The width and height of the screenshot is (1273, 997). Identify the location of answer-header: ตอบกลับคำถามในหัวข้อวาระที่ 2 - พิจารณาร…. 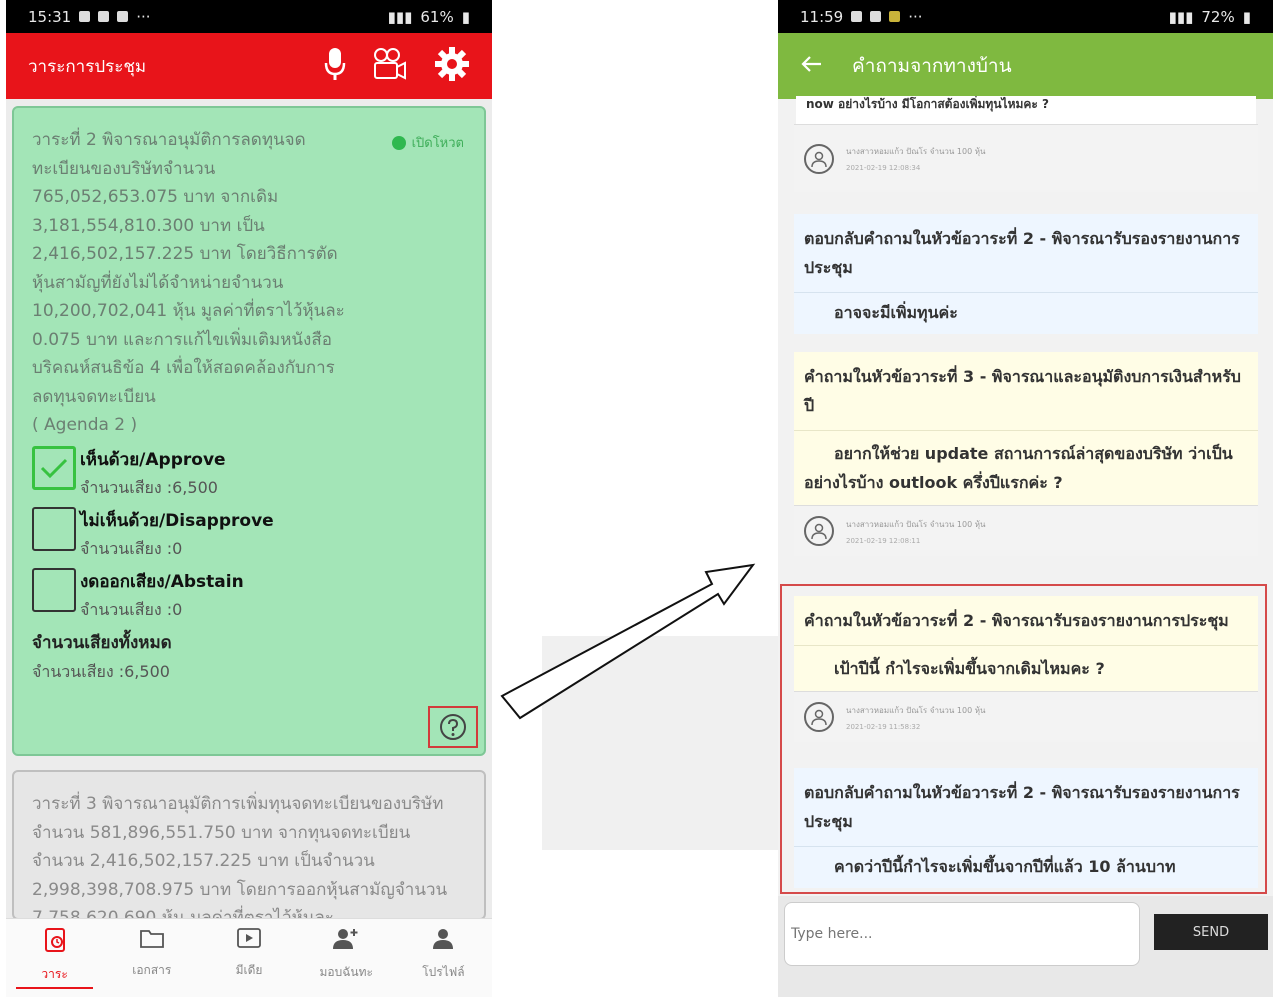
(1026, 253).